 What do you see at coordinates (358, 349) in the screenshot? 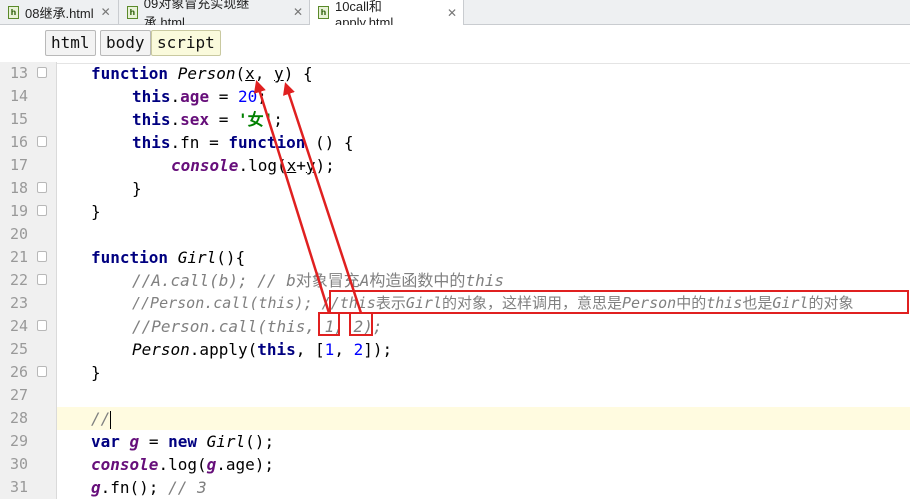
I see `code-token: 2` at bounding box center [358, 349].